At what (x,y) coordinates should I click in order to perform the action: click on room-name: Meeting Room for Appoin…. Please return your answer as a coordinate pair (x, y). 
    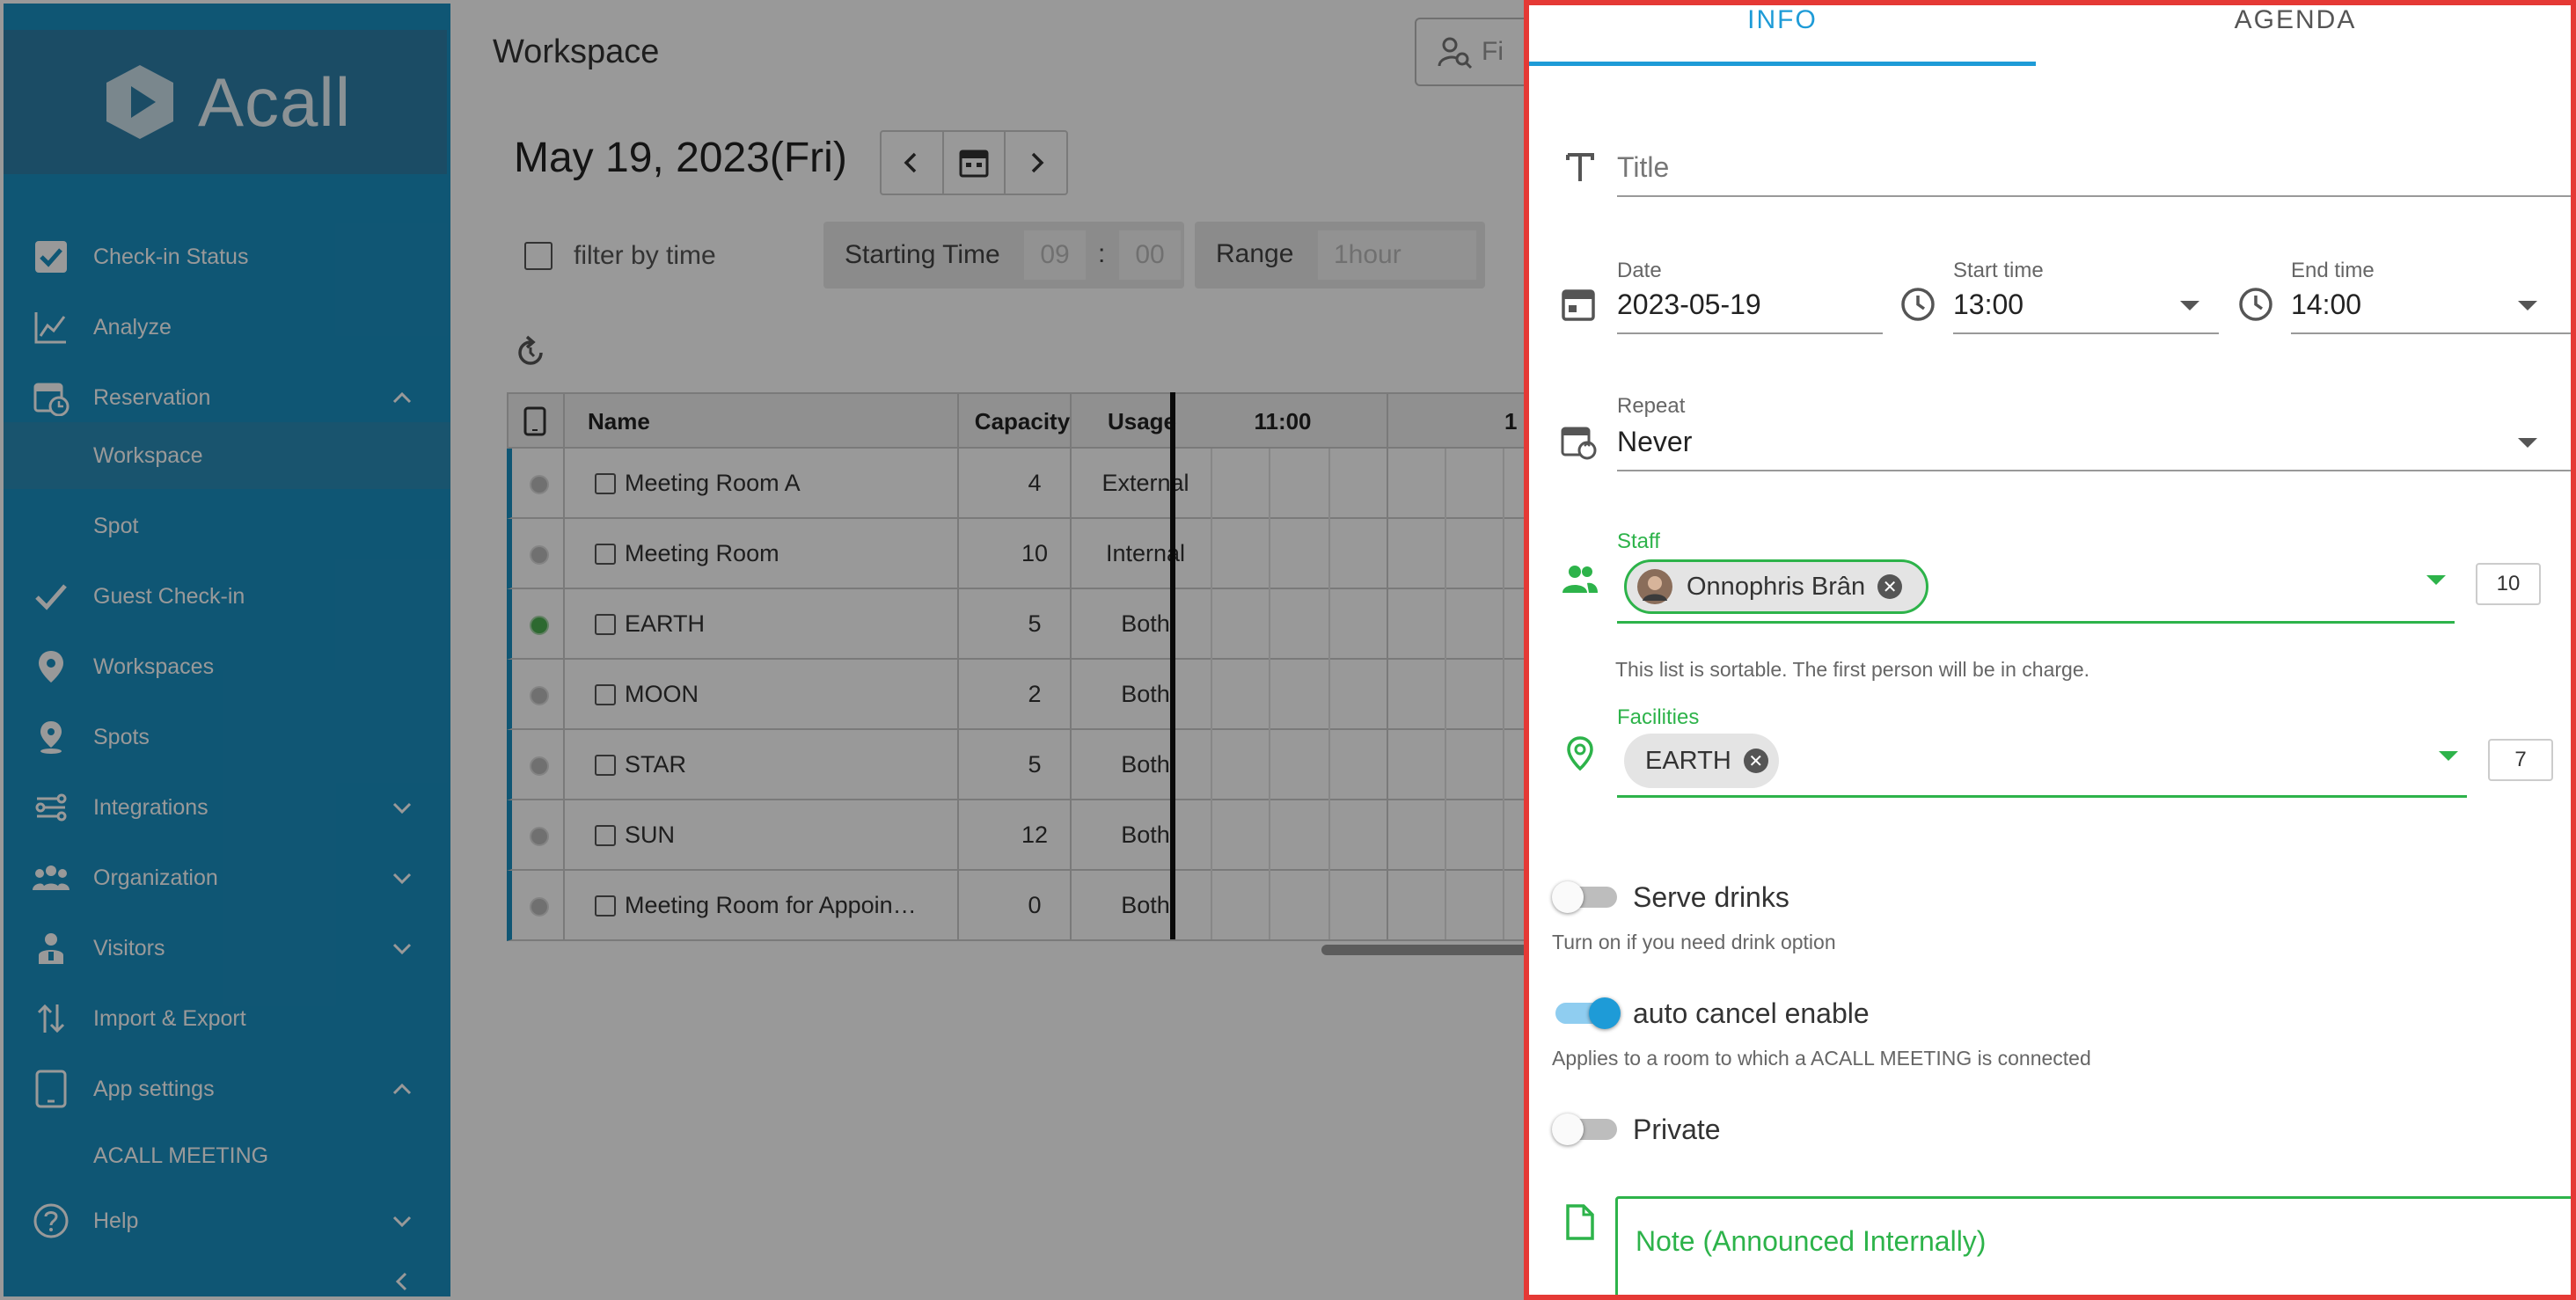
    Looking at the image, I should click on (771, 905).